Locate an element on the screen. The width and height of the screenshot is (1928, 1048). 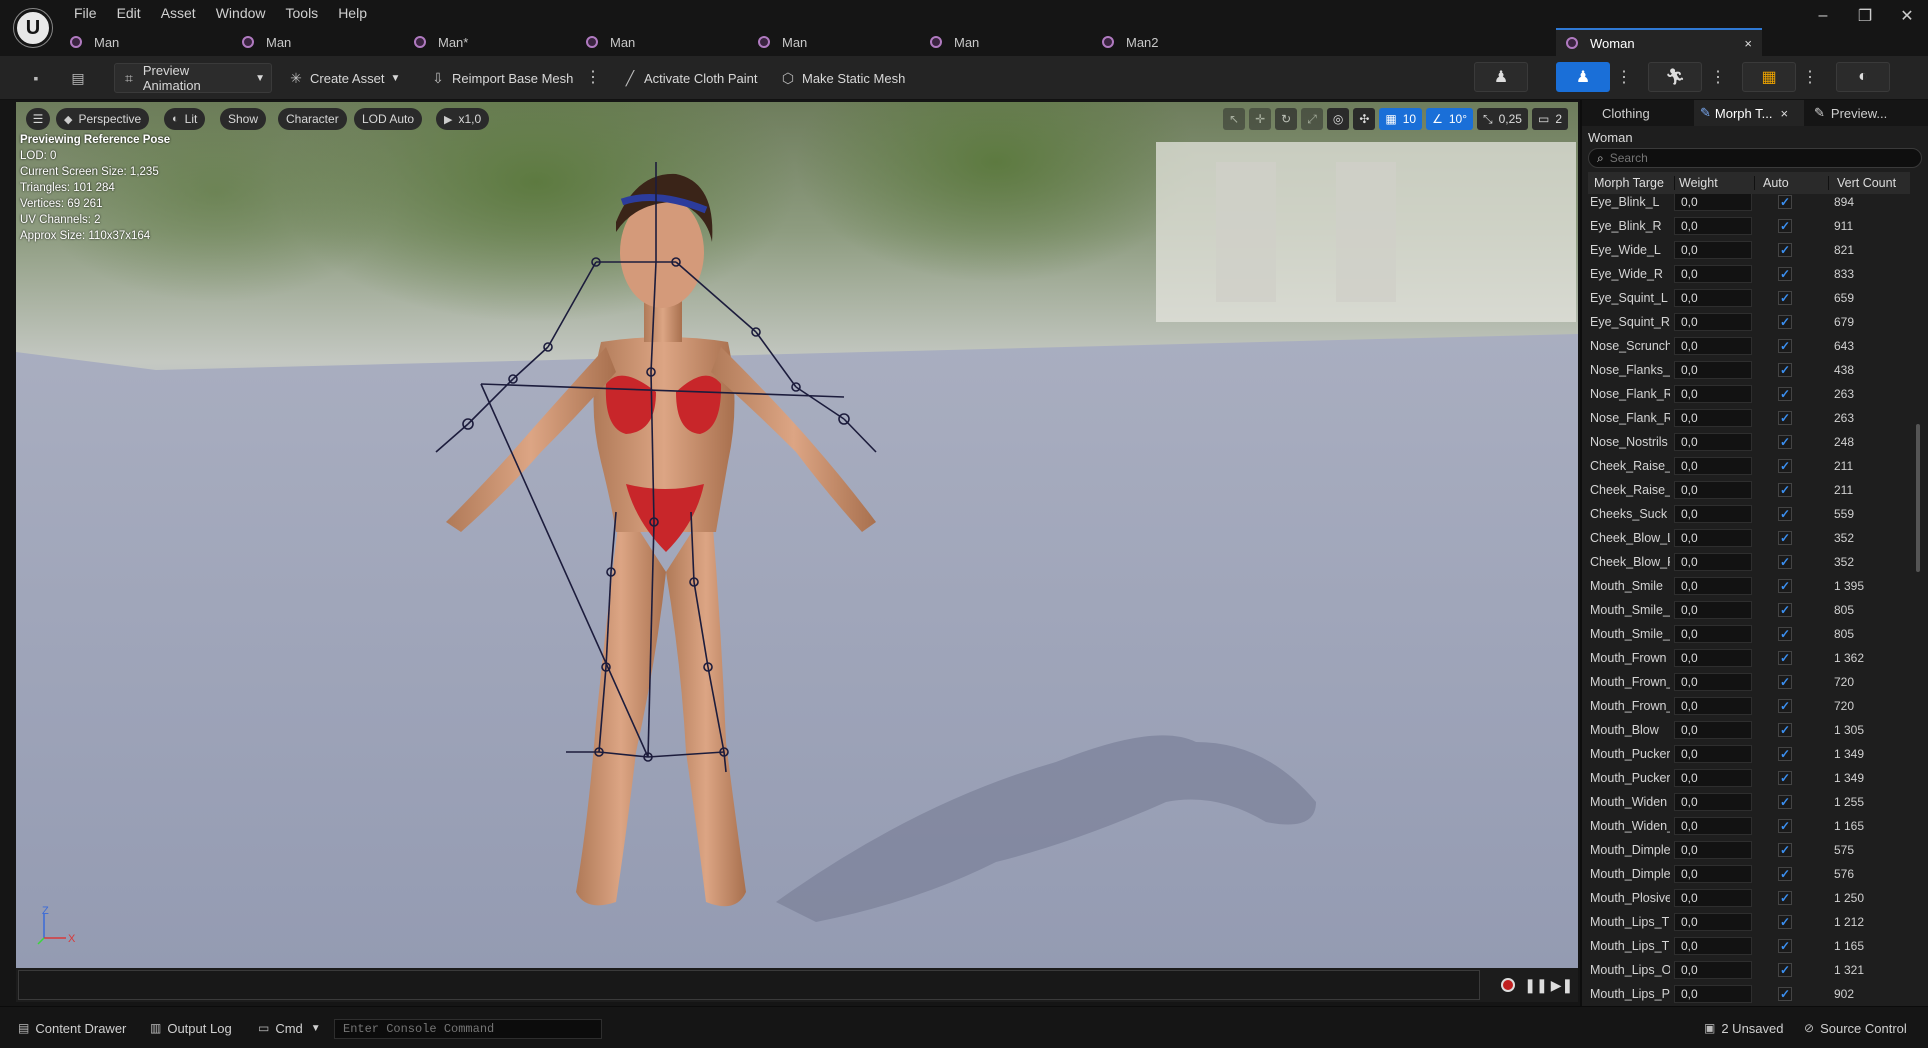
search-input is located at coordinates (1754, 158).